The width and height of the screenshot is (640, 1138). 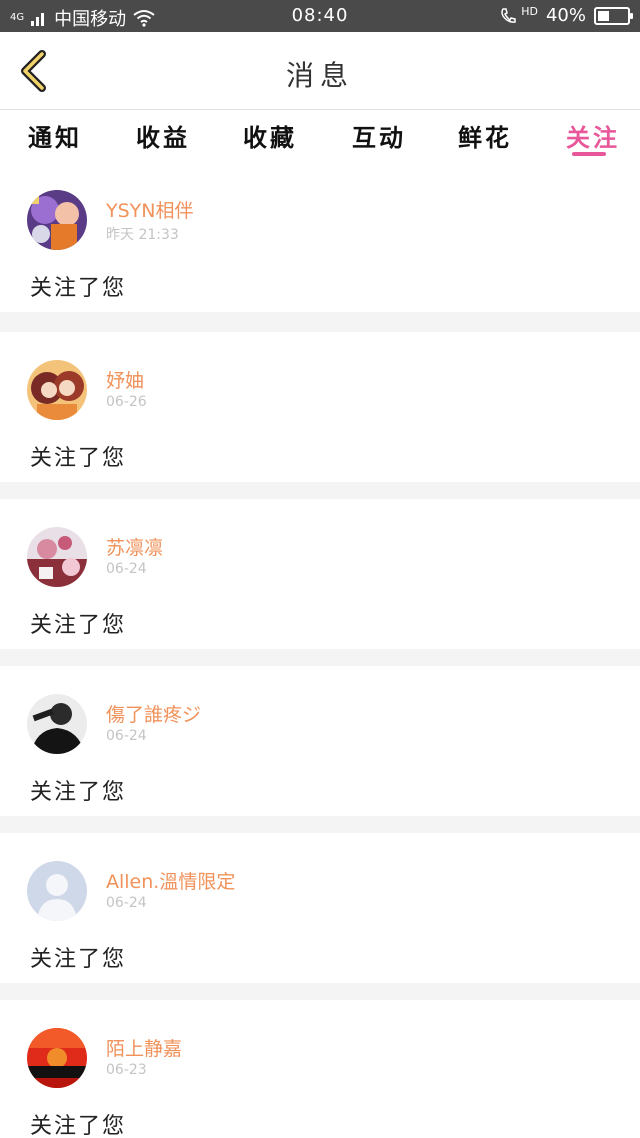 I want to click on username: 妤妯, so click(x=125, y=379).